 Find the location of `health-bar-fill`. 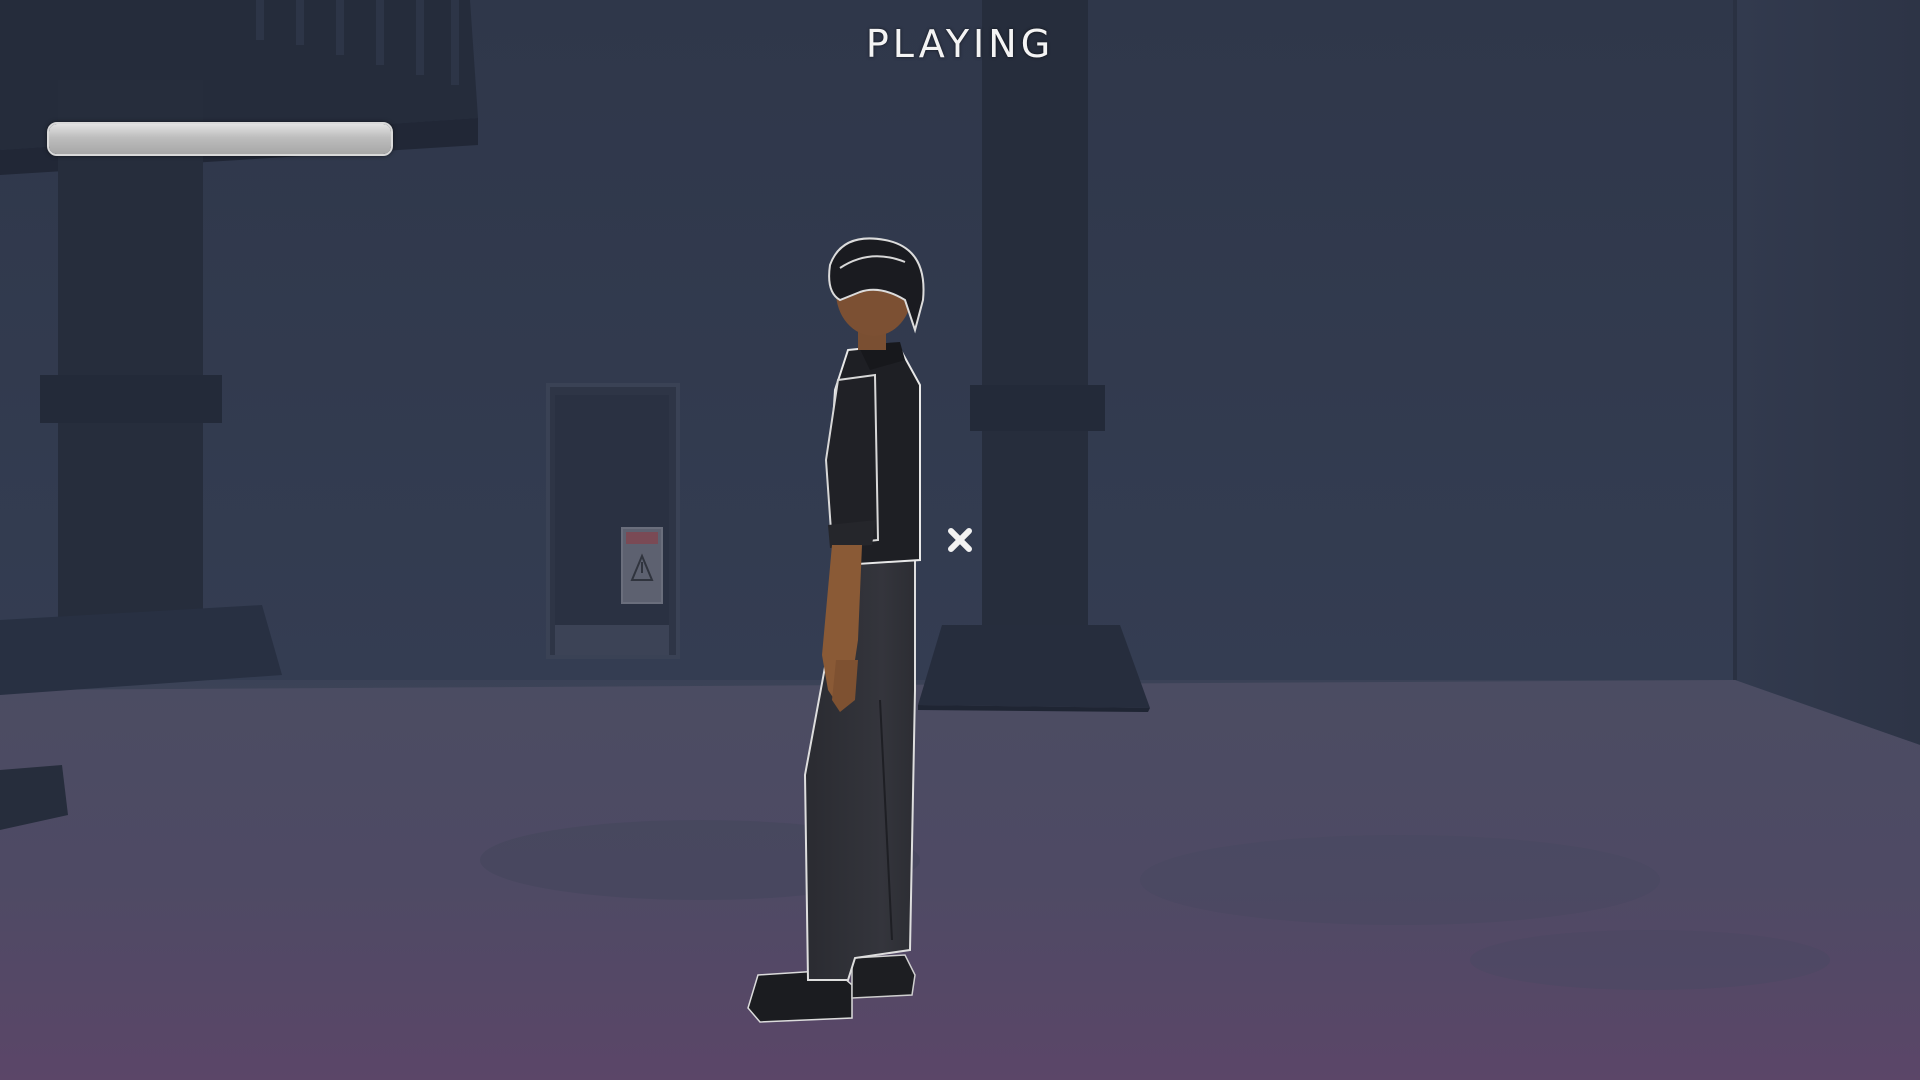

health-bar-fill is located at coordinates (220, 139).